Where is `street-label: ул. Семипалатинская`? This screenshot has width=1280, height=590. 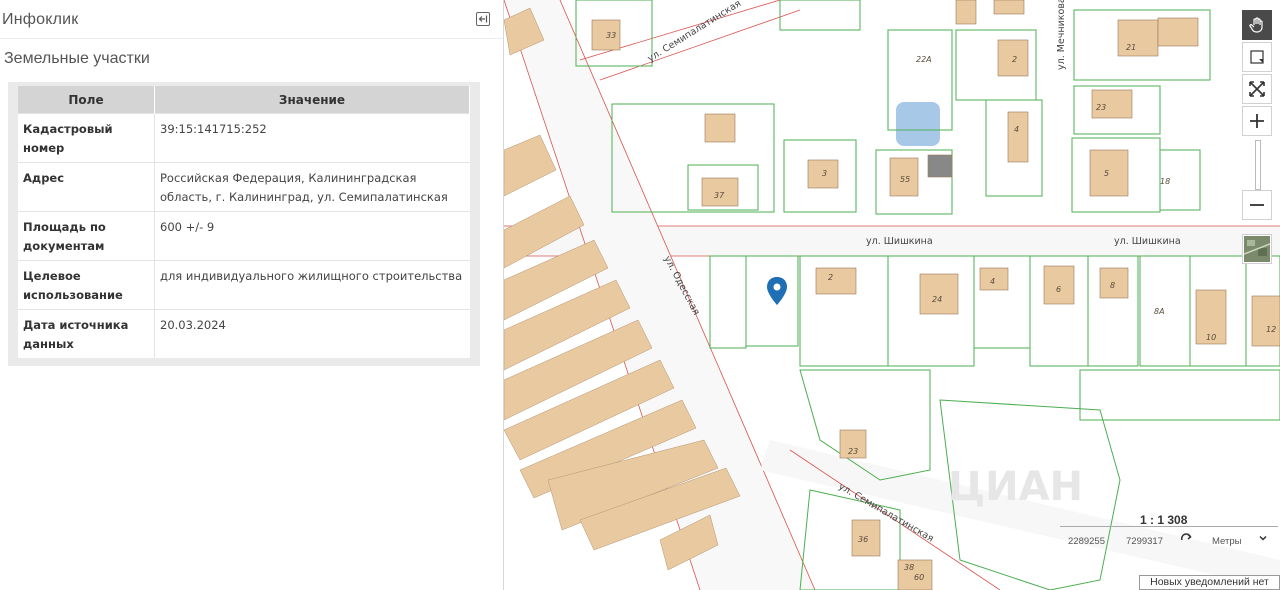
street-label: ул. Семипалатинская is located at coordinates (694, 32).